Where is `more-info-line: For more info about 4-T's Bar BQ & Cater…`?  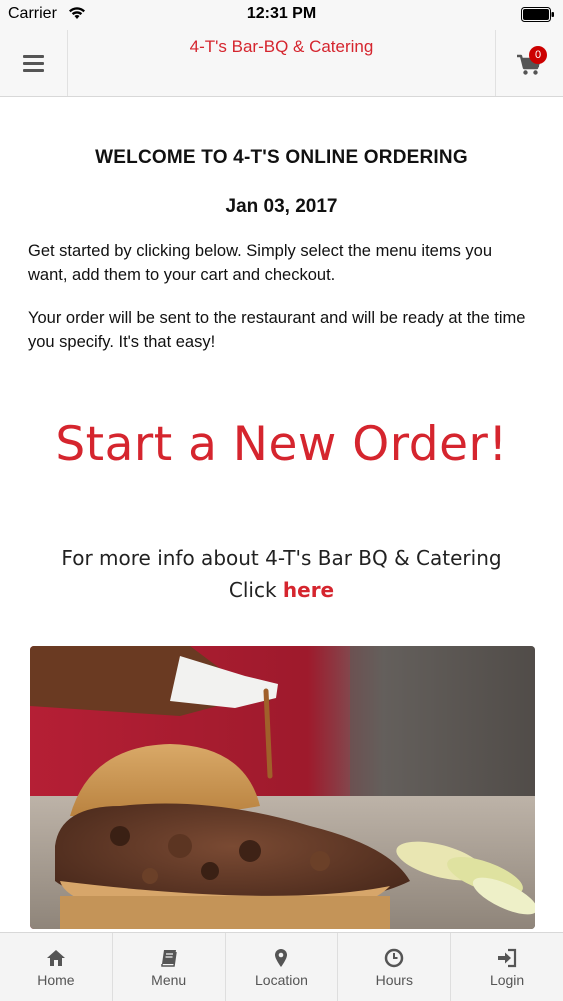 more-info-line: For more info about 4-T's Bar BQ & Cater… is located at coordinates (281, 558).